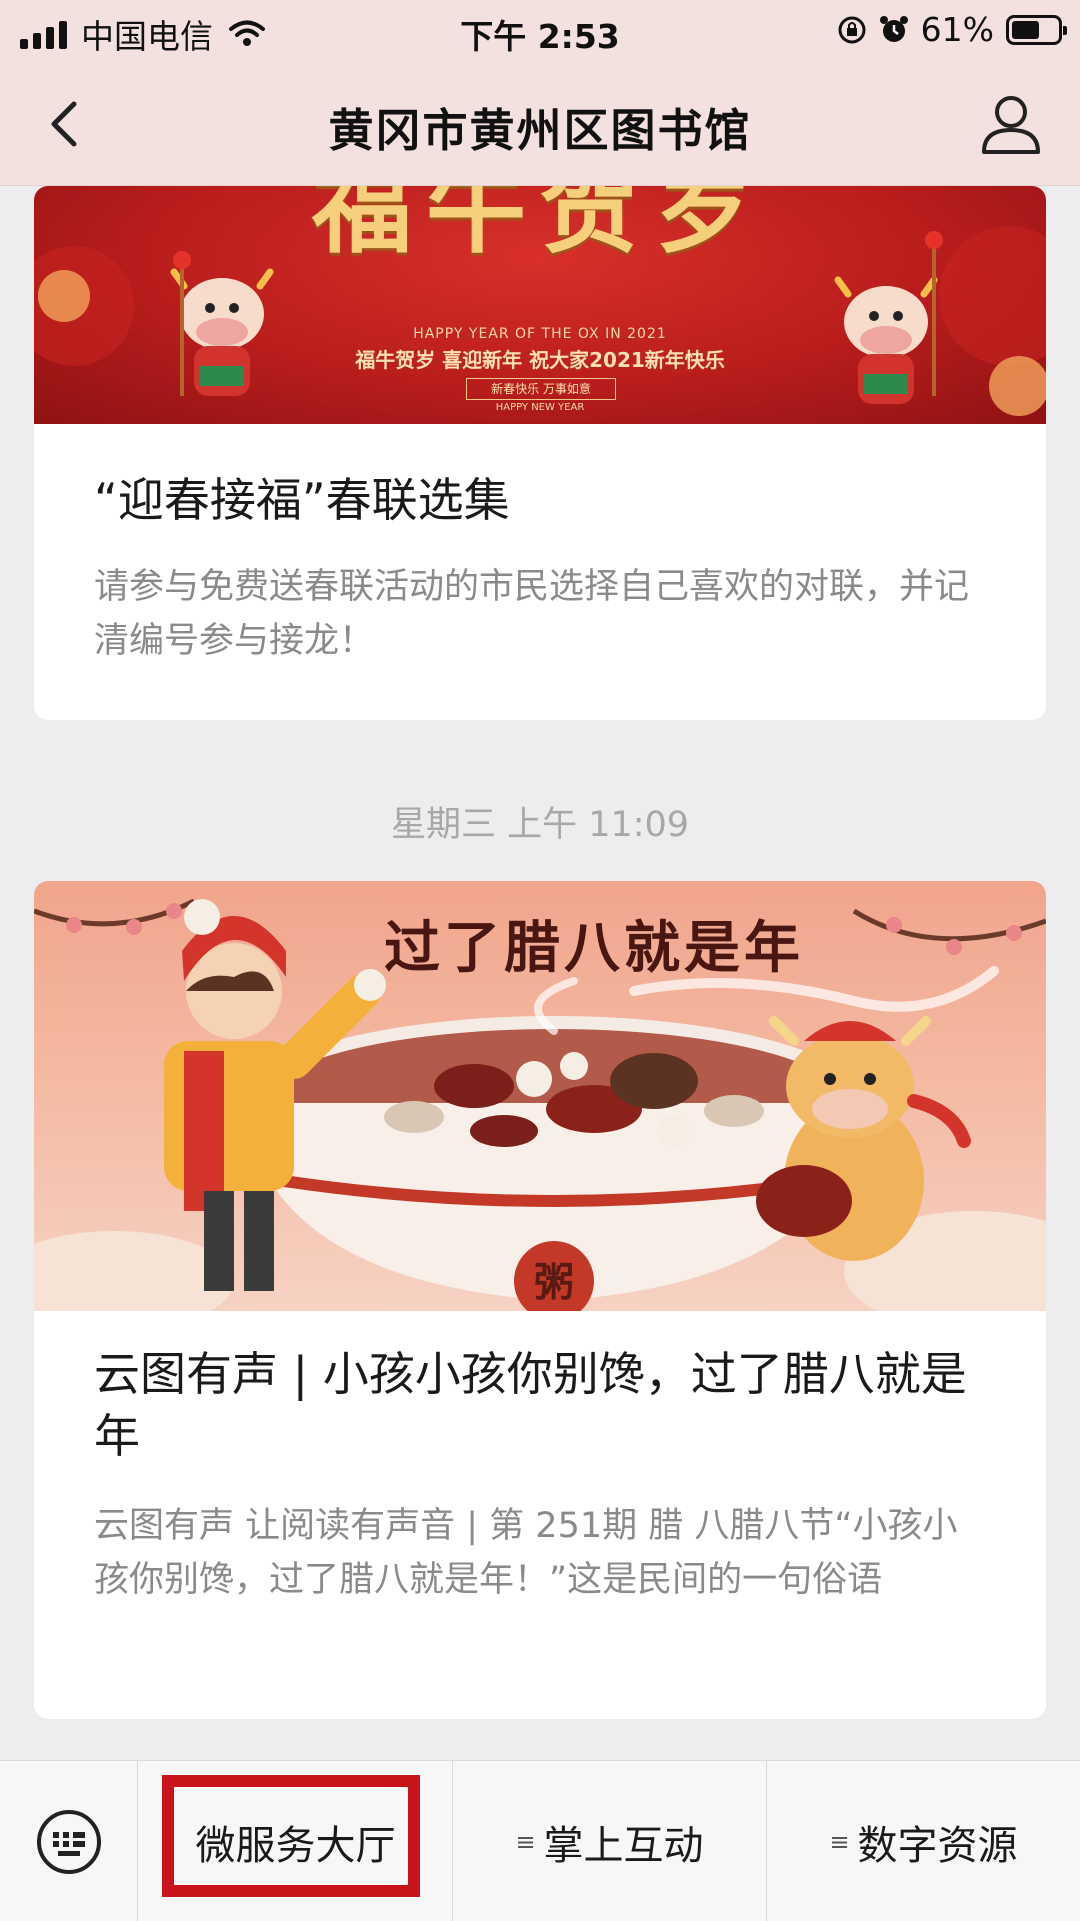 This screenshot has width=1080, height=1921. What do you see at coordinates (540, 500) in the screenshot?
I see `article-title: “迎春接福”春联选集` at bounding box center [540, 500].